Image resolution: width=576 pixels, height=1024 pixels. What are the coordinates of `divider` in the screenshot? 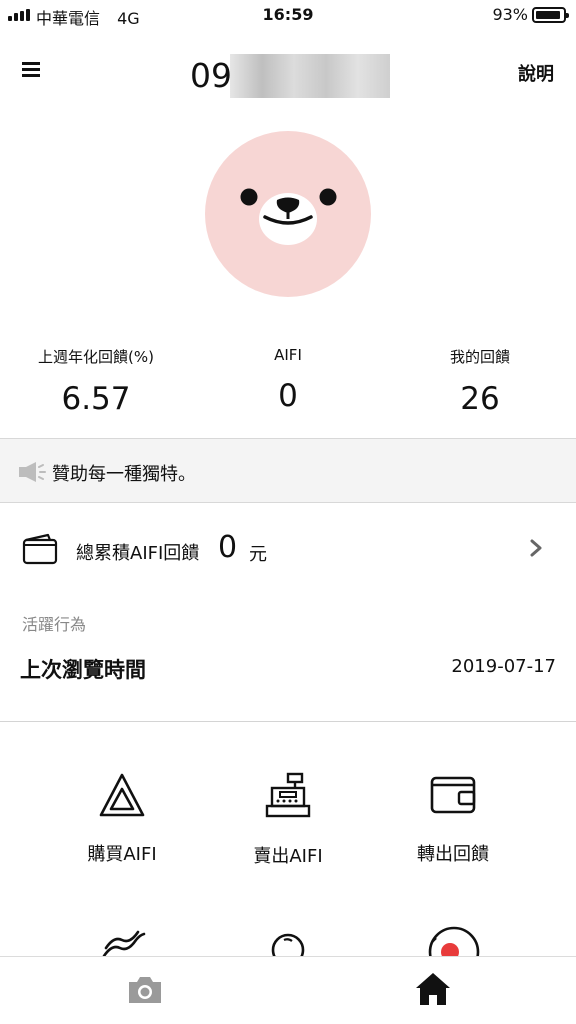 It's located at (288, 721).